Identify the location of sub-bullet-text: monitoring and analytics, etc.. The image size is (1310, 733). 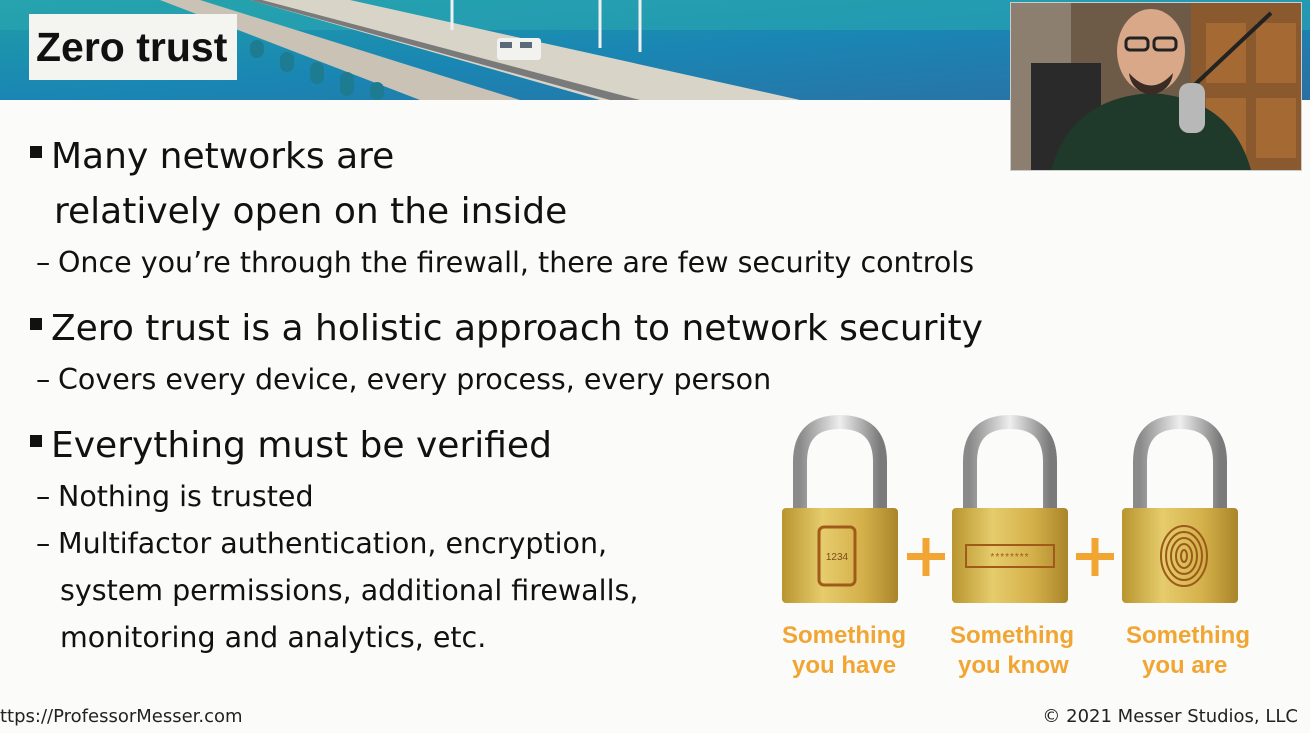
(273, 637).